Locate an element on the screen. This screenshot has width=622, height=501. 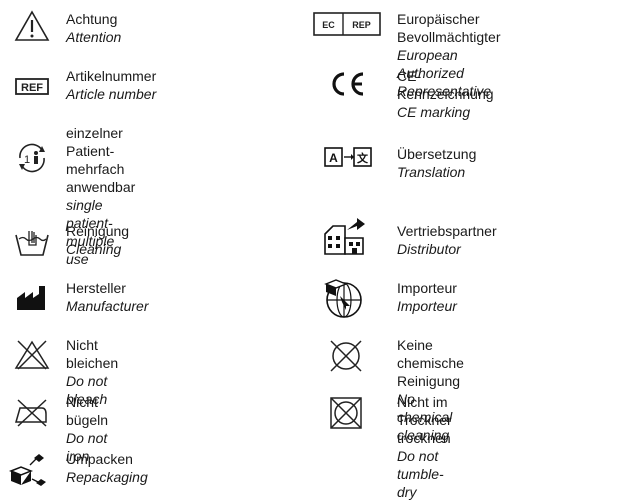
svg-text: REF is located at coordinates (32, 88).